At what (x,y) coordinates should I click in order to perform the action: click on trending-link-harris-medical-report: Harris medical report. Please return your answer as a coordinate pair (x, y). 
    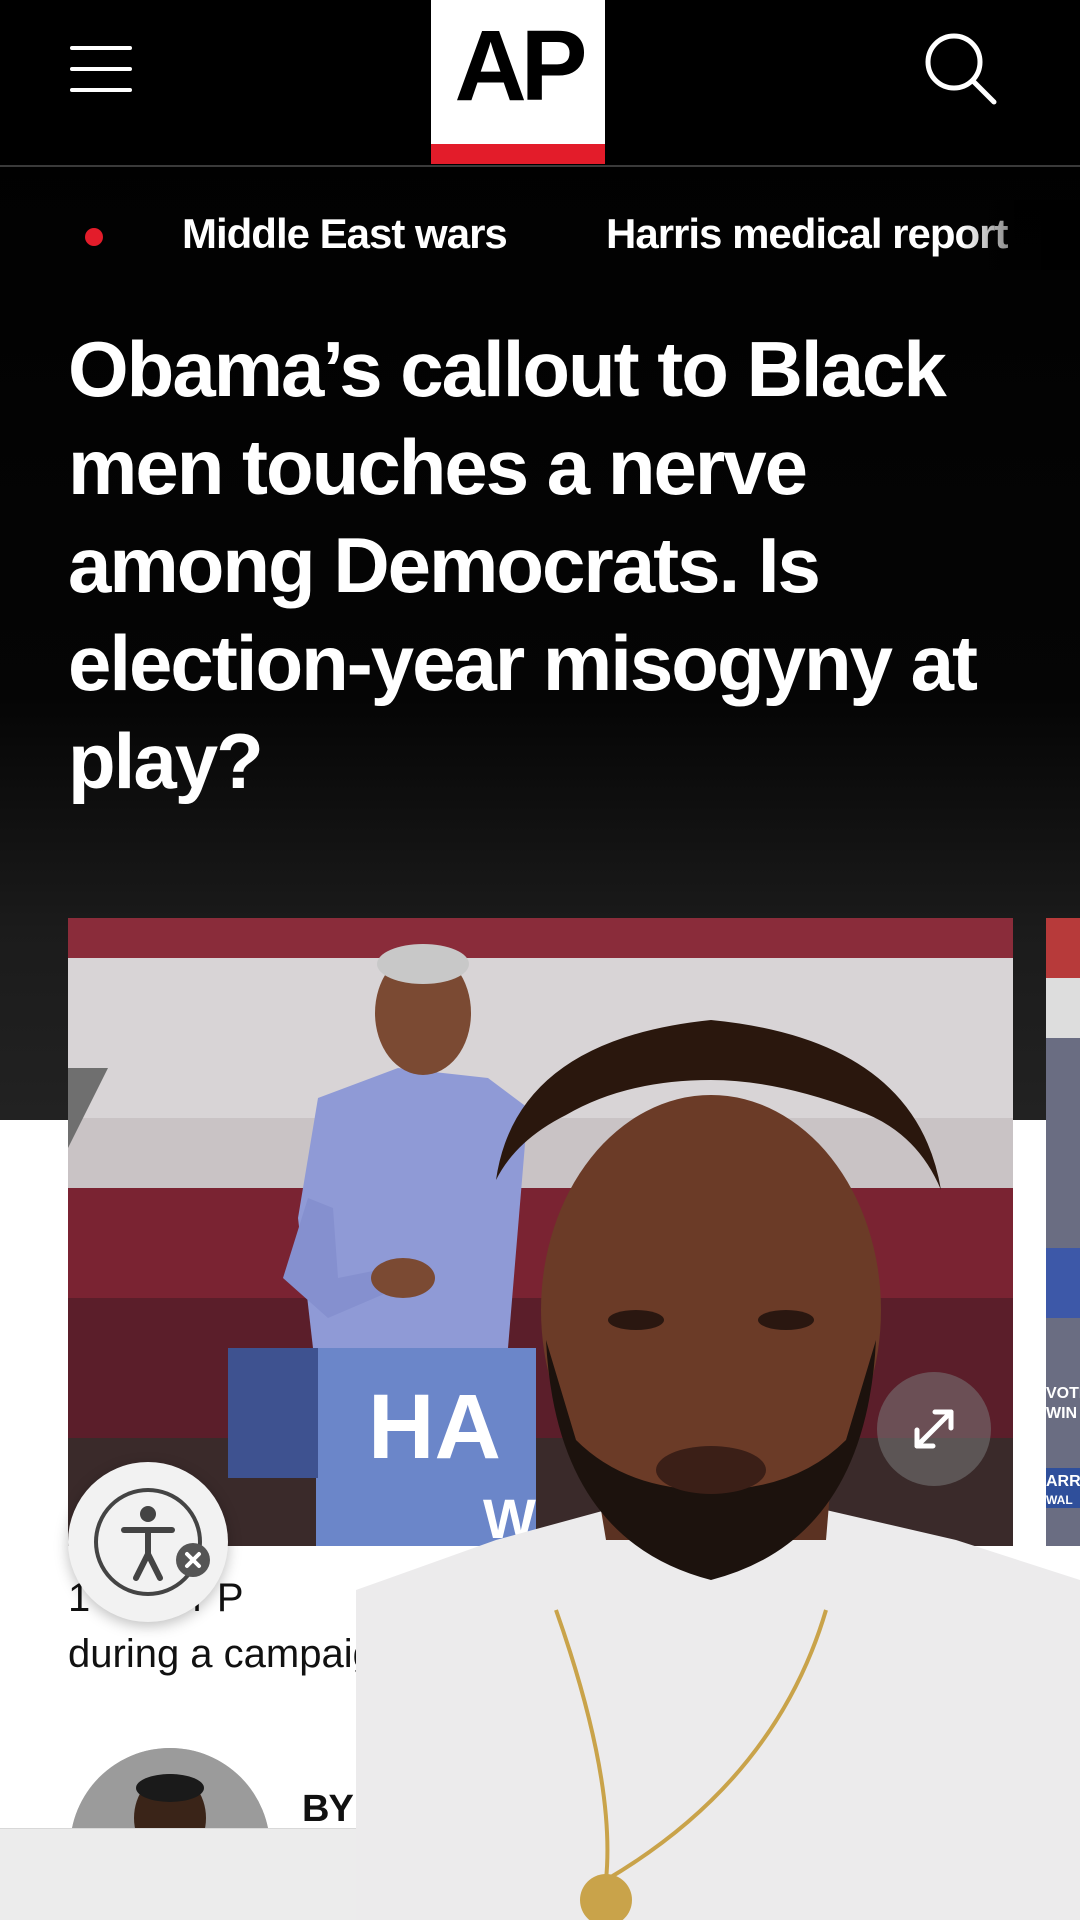
    Looking at the image, I should click on (807, 234).